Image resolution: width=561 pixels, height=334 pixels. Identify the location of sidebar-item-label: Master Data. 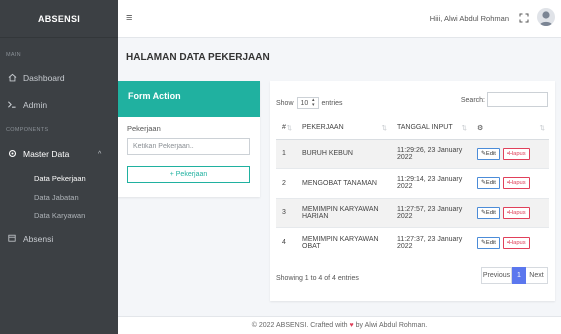
(46, 154).